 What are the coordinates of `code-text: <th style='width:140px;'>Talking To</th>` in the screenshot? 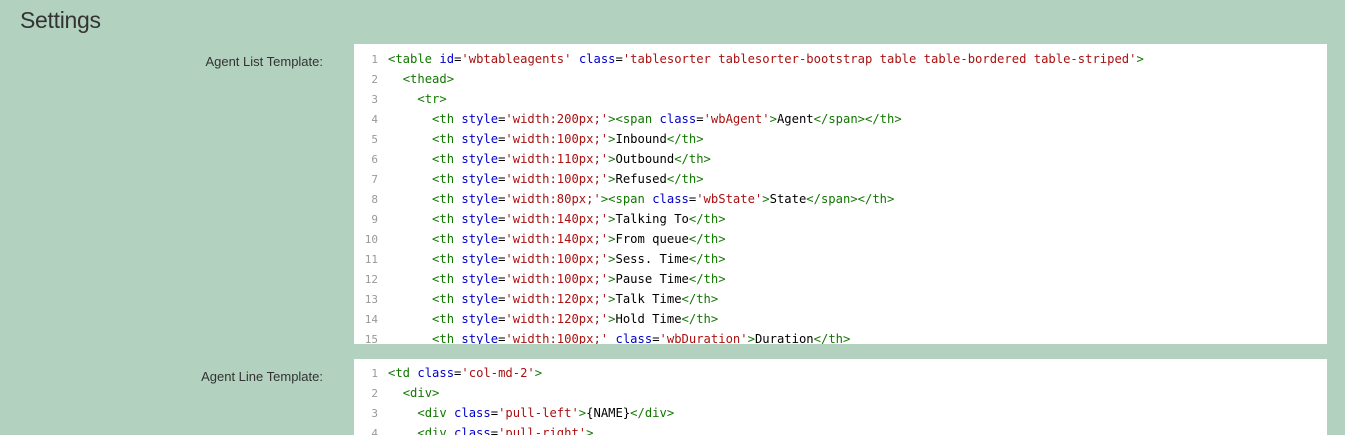 It's located at (557, 219).